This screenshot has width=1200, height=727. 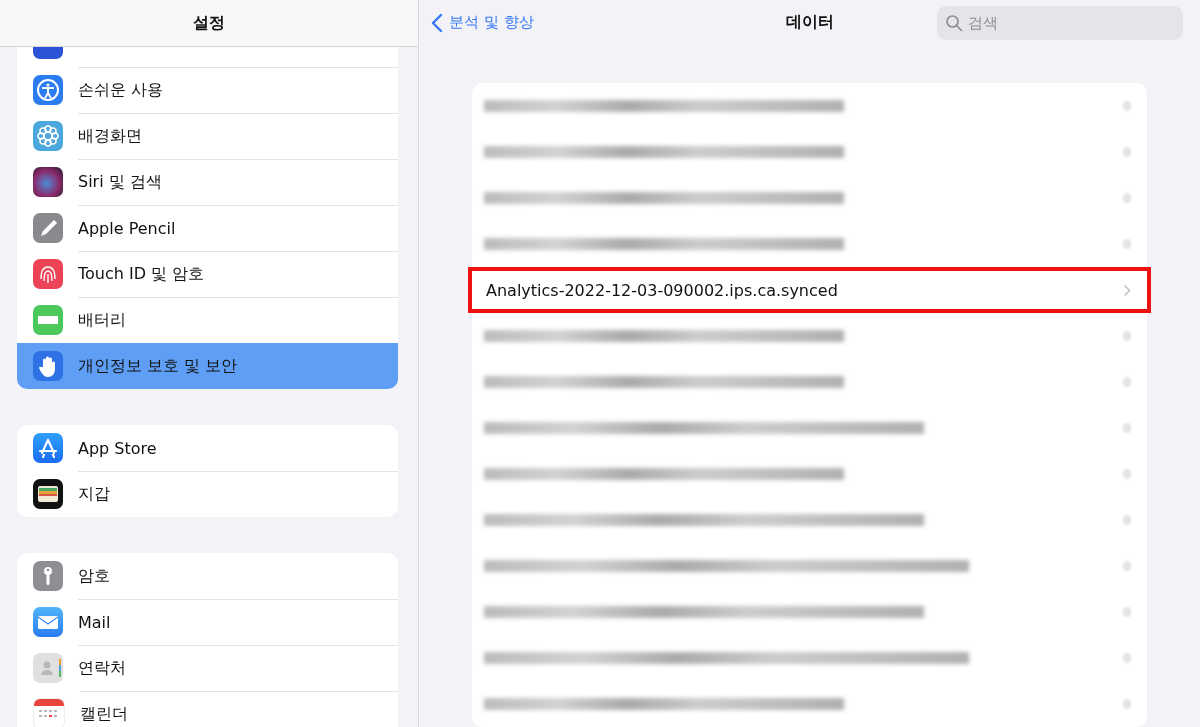 What do you see at coordinates (238, 493) in the screenshot?
I see `settings-label: 지갑` at bounding box center [238, 493].